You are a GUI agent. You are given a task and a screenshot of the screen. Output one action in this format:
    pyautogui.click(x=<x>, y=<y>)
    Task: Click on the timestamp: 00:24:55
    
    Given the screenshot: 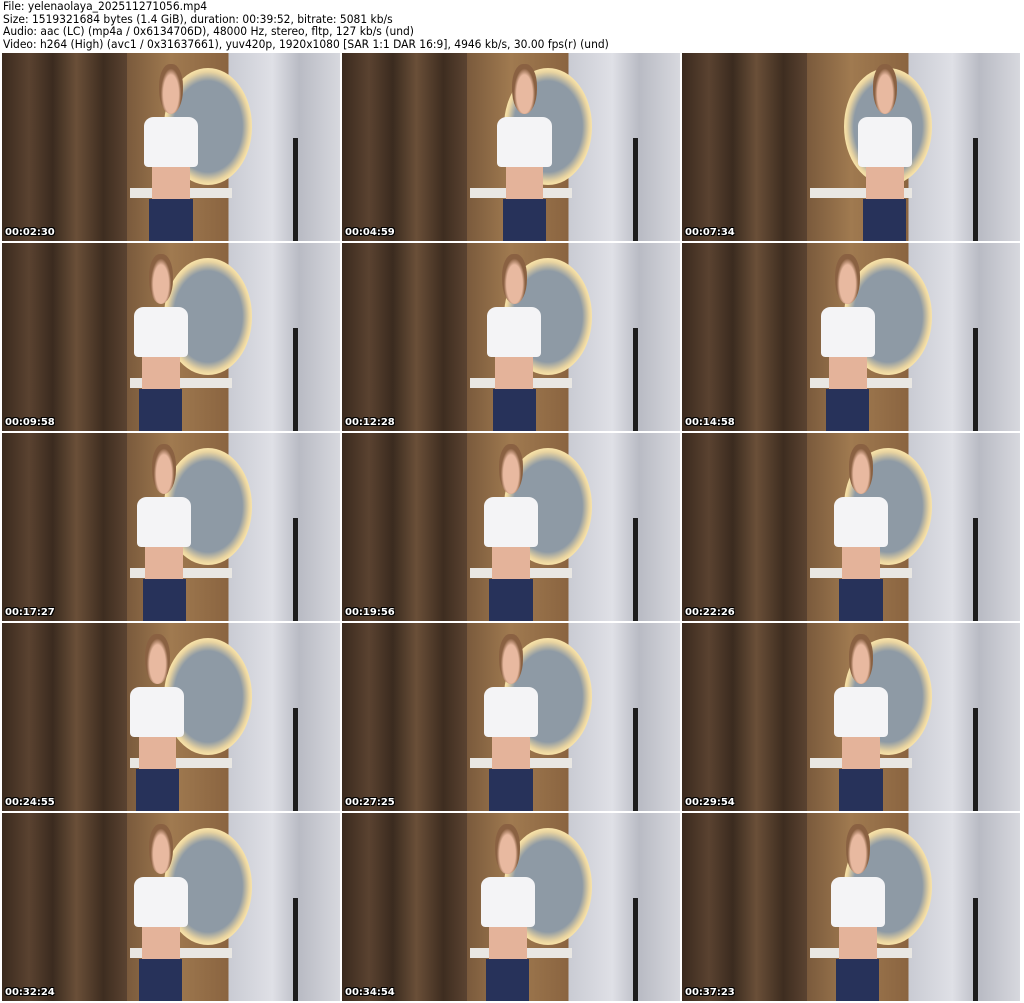 What is the action you would take?
    pyautogui.click(x=30, y=802)
    